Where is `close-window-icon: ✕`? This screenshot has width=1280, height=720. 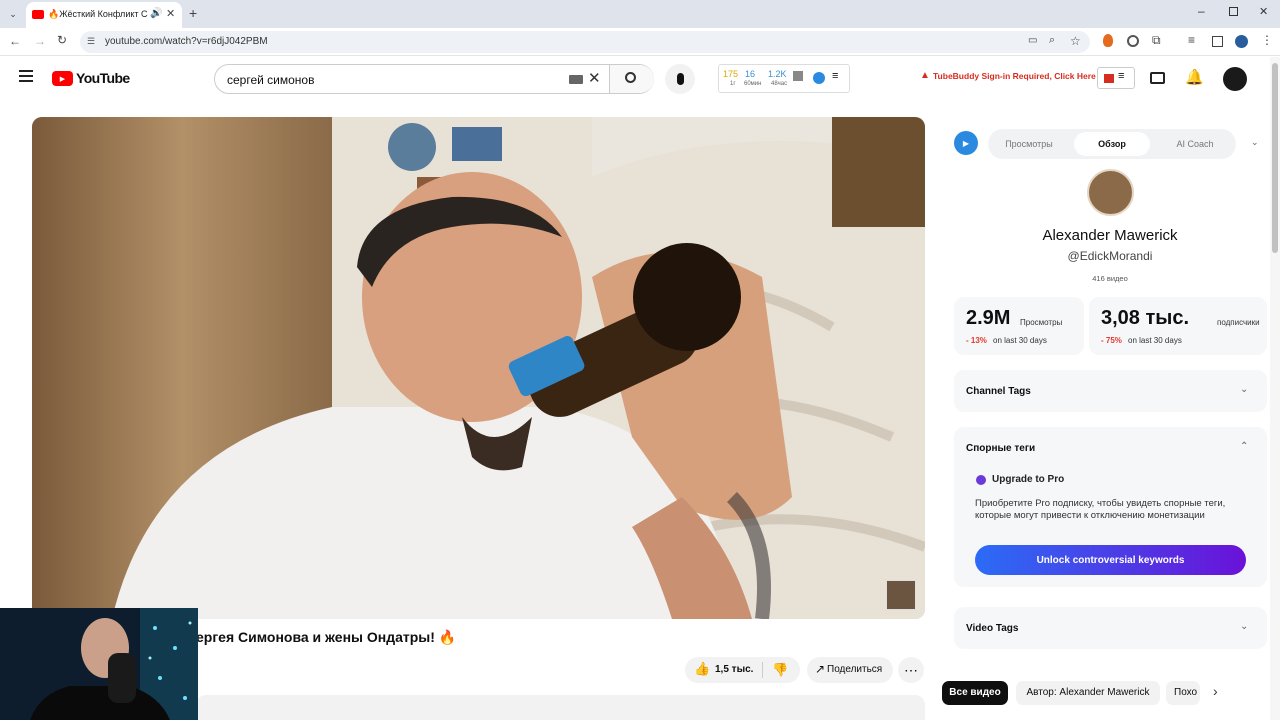
close-window-icon: ✕ is located at coordinates (1263, 11).